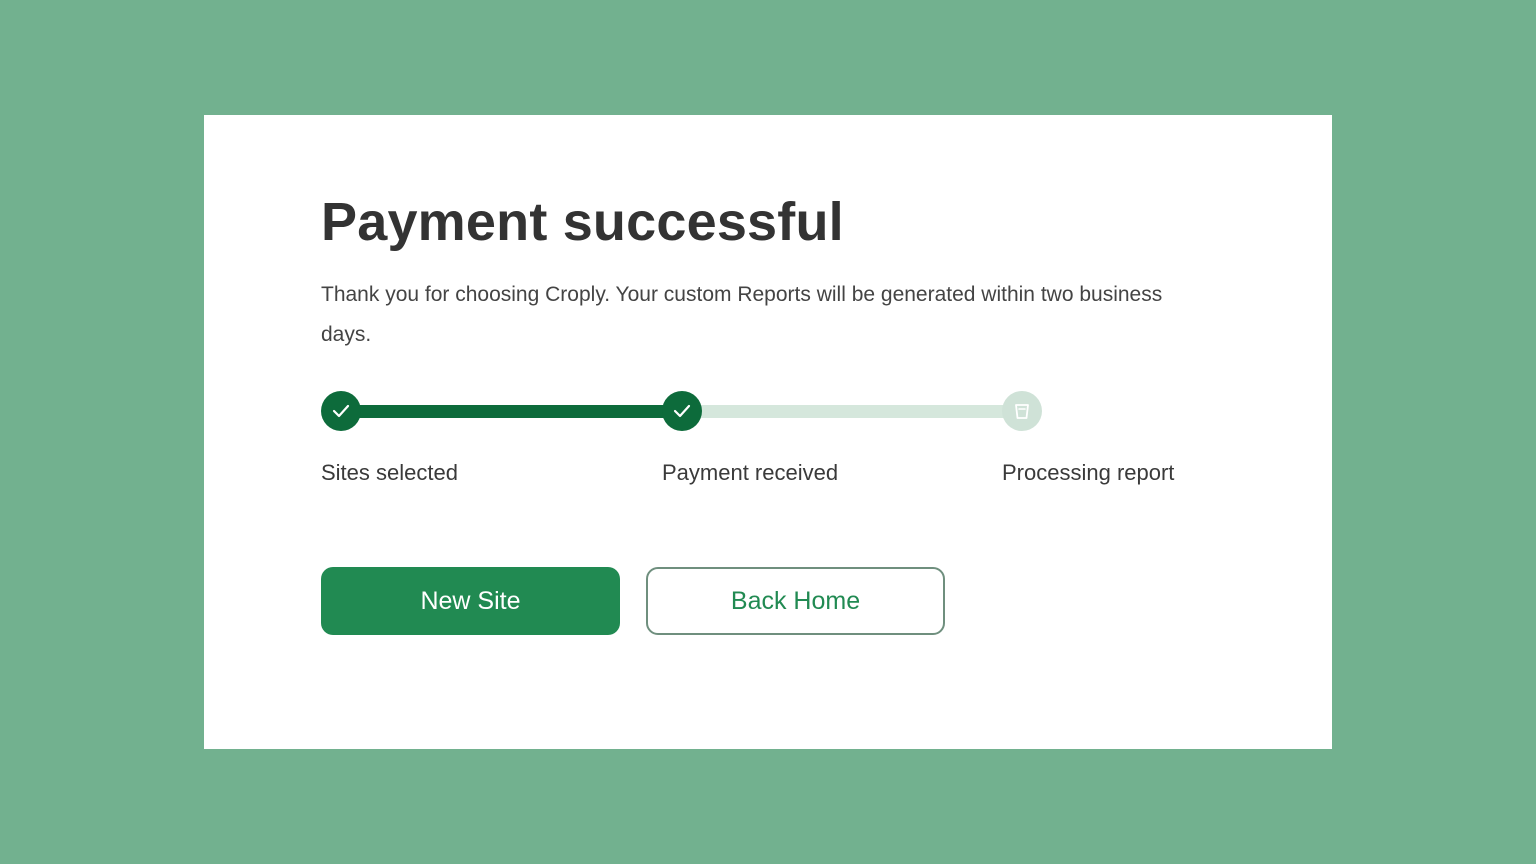 This screenshot has height=864, width=1536. What do you see at coordinates (470, 601) in the screenshot?
I see `new-site-button: New Site` at bounding box center [470, 601].